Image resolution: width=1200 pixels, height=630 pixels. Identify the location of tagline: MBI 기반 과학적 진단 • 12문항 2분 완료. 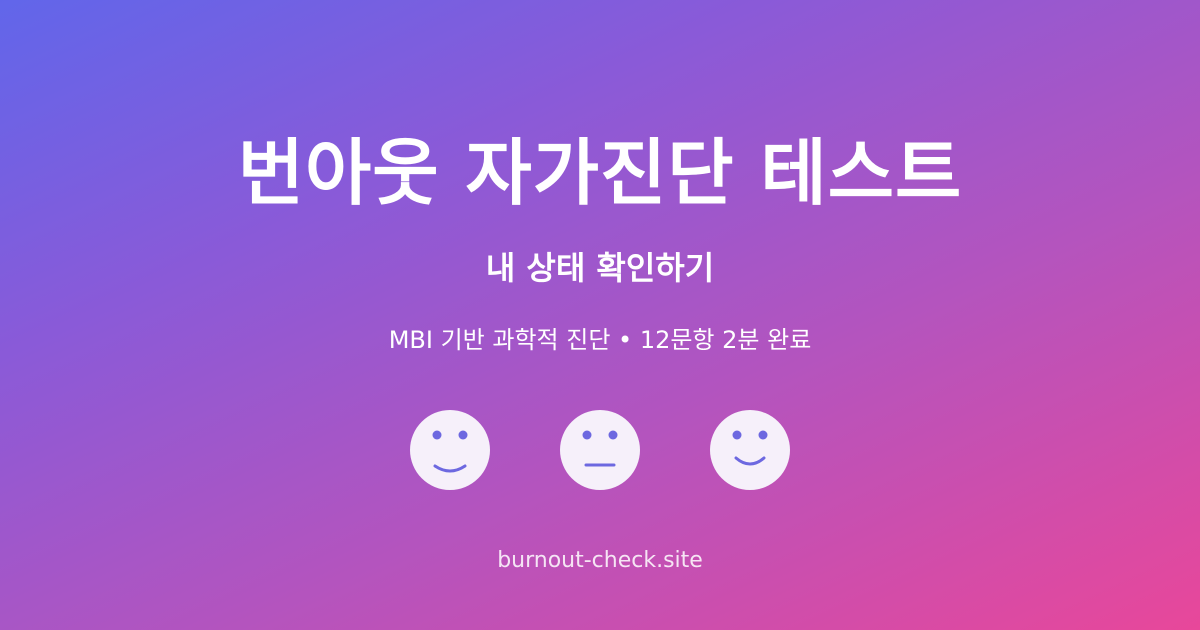
(600, 340).